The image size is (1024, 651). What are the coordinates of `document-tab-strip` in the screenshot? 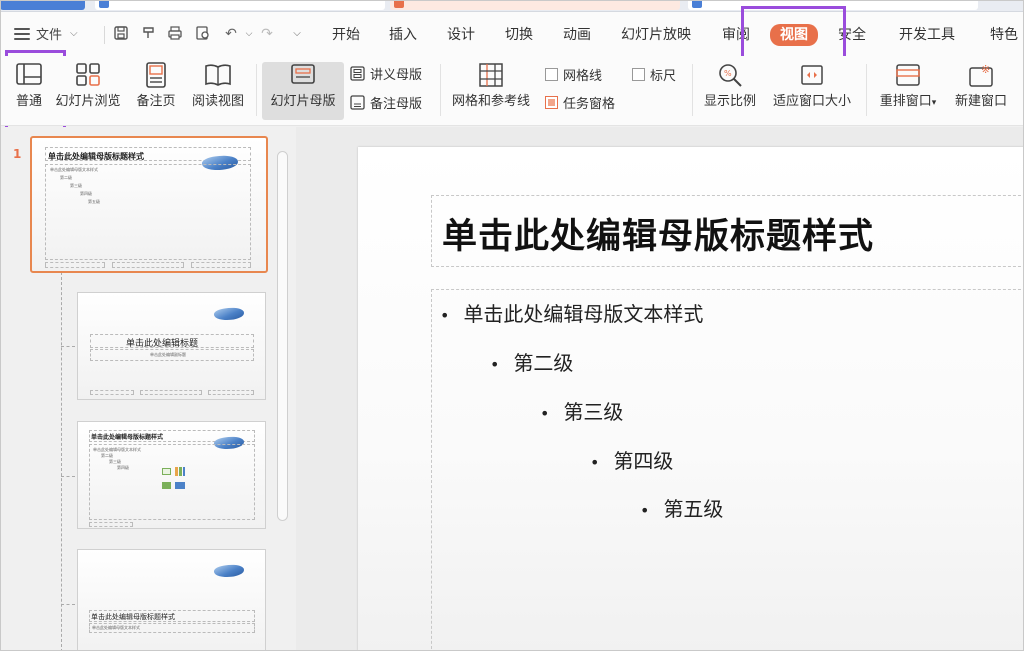 It's located at (512, 6).